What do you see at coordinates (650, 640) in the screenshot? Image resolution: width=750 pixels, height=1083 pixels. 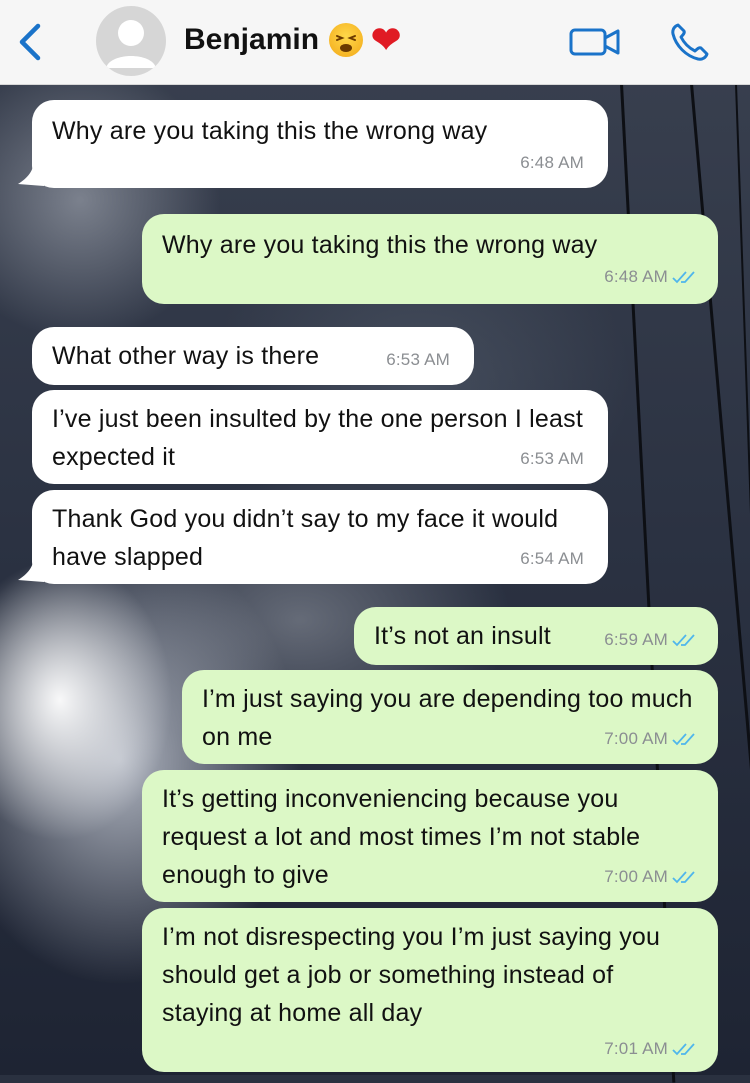 I see `message-timestamp: 6:59 AM` at bounding box center [650, 640].